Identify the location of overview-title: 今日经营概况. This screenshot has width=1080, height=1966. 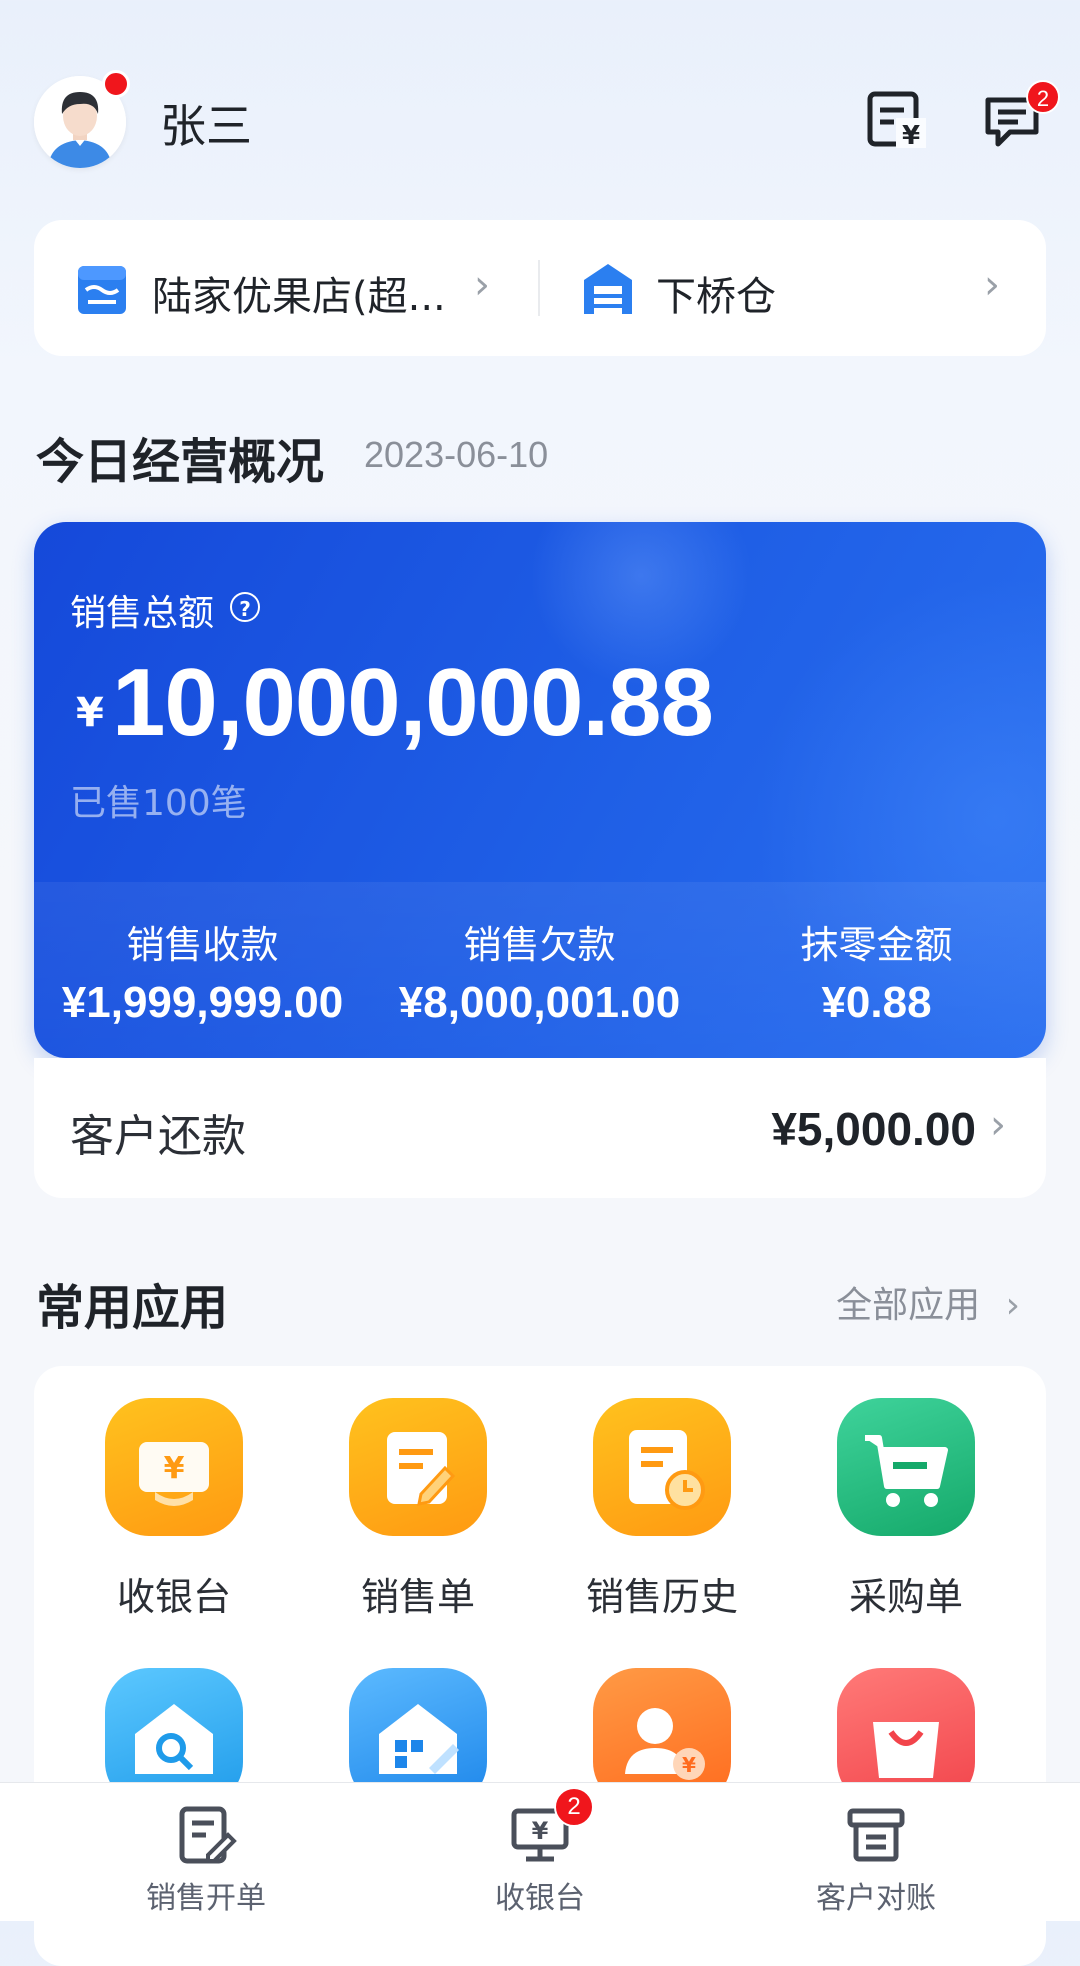
(180, 462).